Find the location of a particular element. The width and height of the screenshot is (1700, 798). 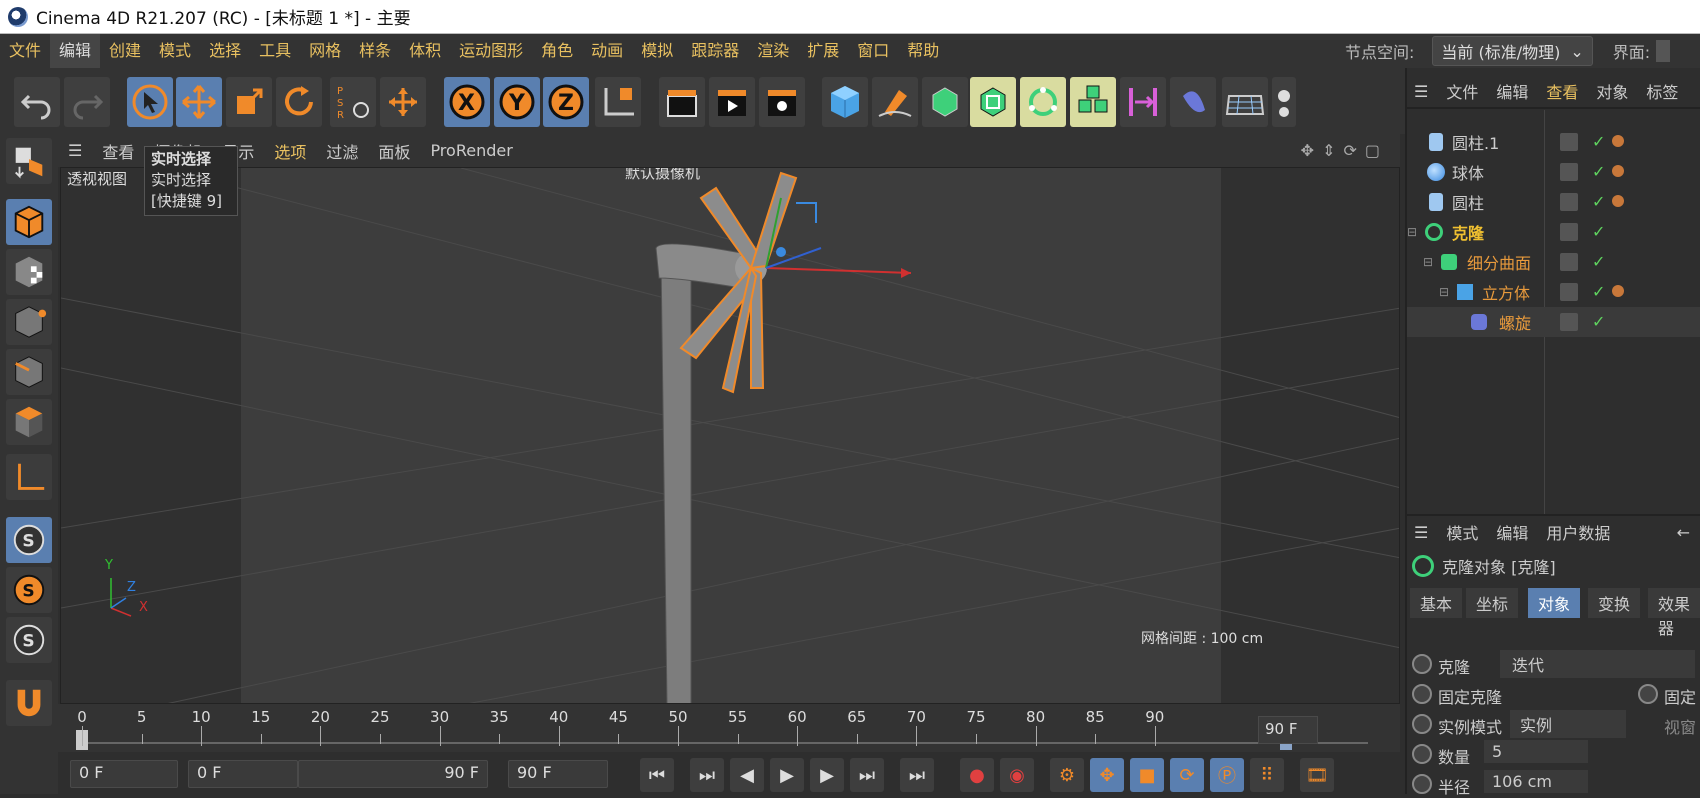

object-menu-file: 文件 is located at coordinates (1462, 91).